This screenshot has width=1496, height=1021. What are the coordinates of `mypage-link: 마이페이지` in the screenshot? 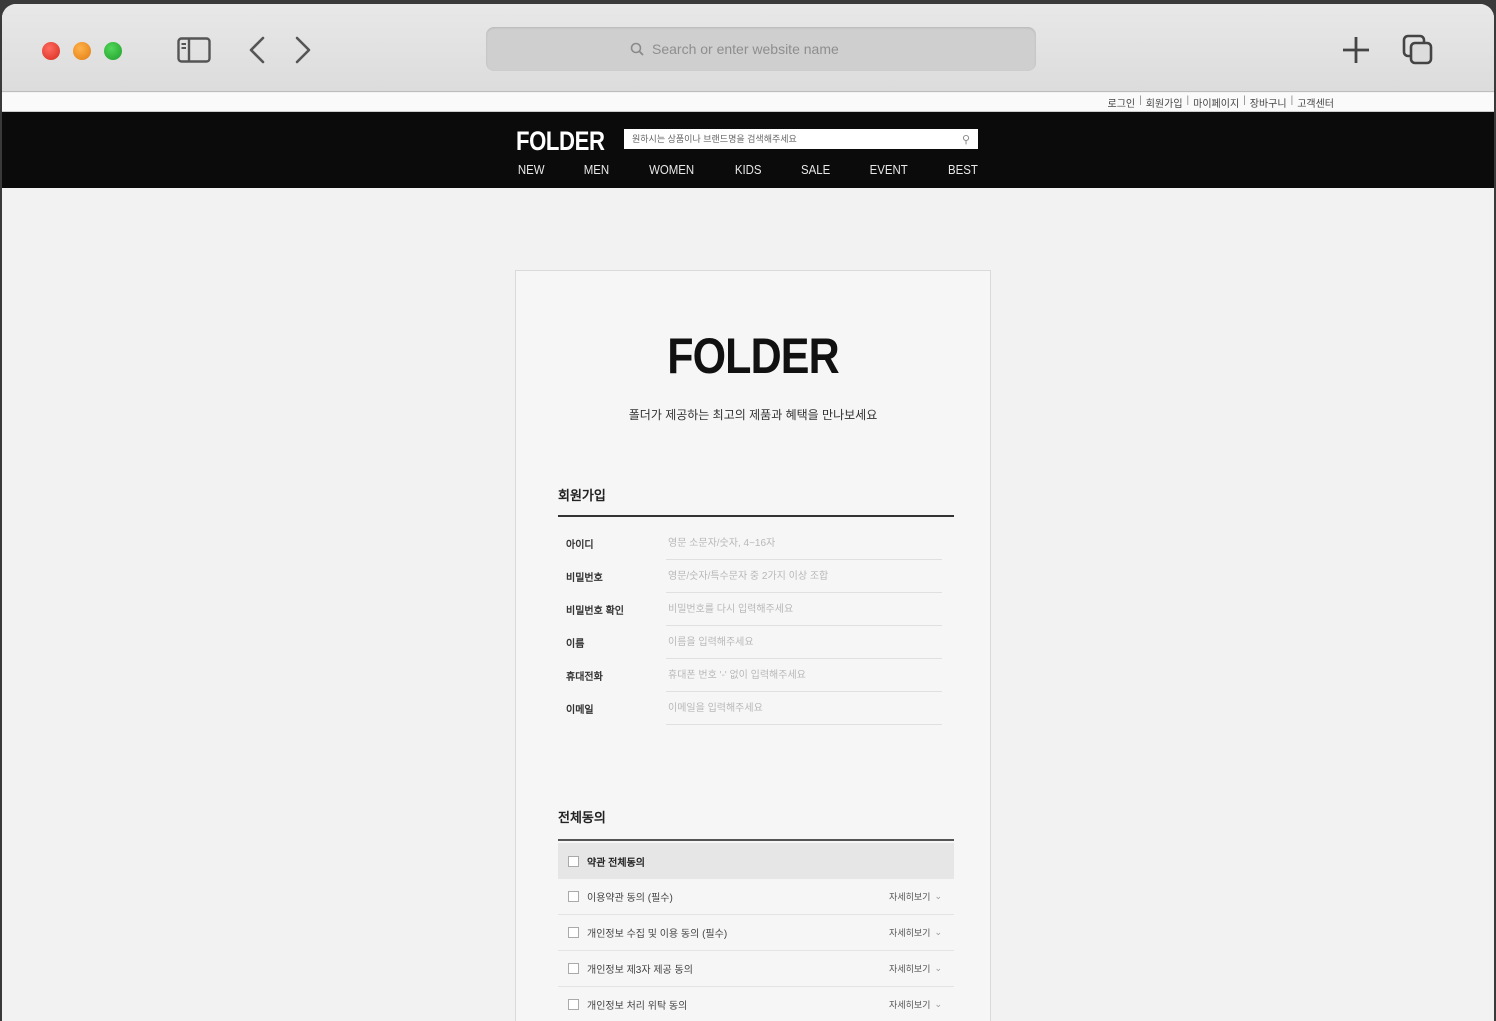 It's located at (1216, 102).